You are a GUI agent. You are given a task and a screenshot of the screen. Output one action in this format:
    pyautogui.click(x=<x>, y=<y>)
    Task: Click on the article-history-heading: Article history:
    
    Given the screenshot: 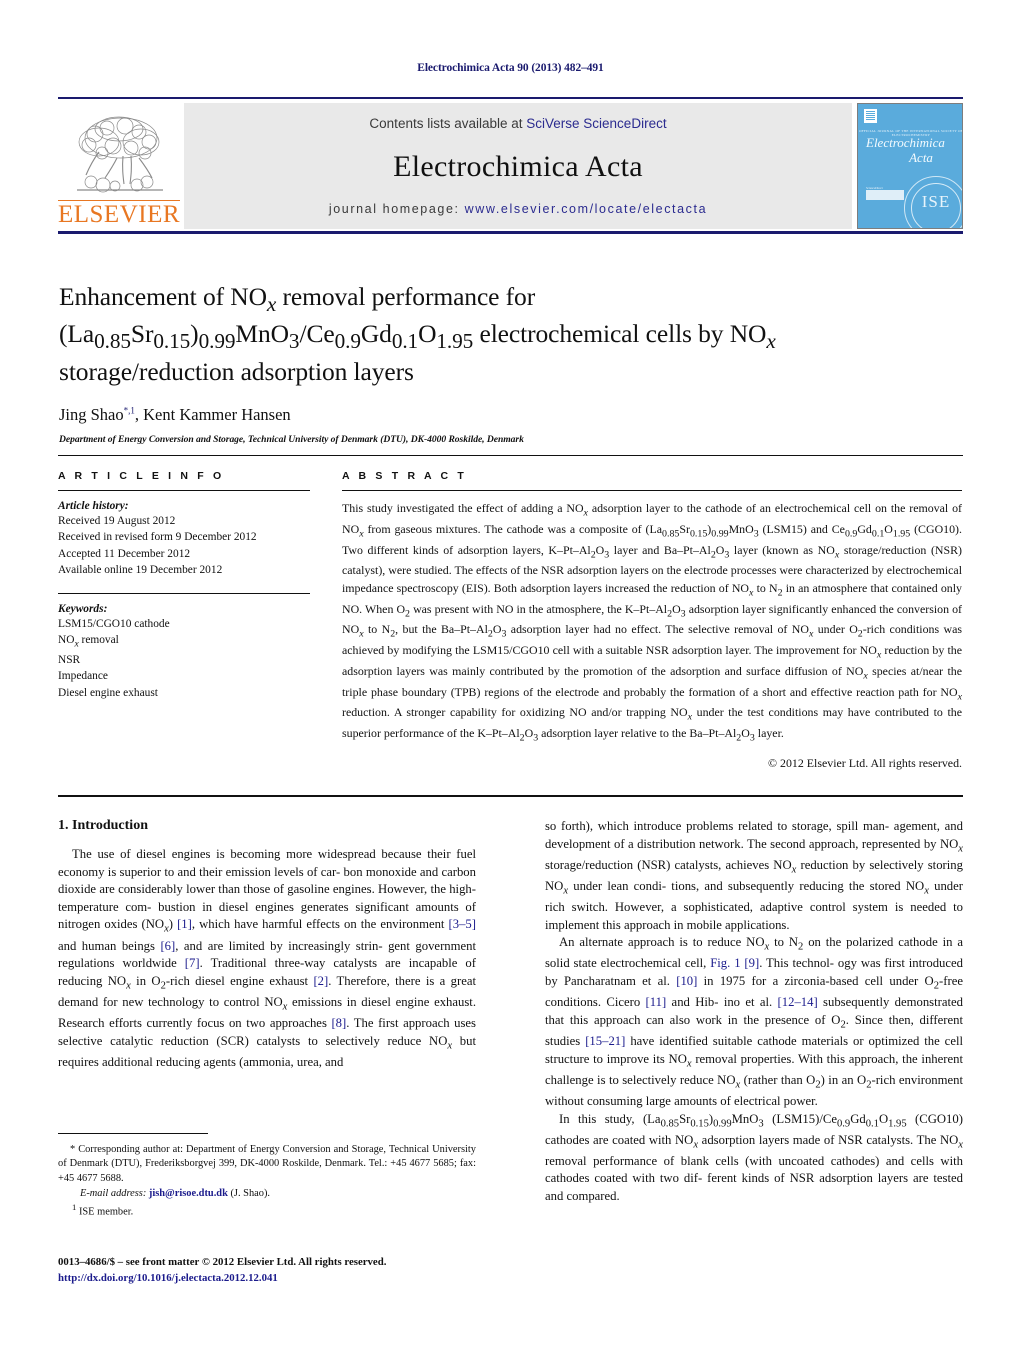 What is the action you would take?
    pyautogui.click(x=93, y=506)
    